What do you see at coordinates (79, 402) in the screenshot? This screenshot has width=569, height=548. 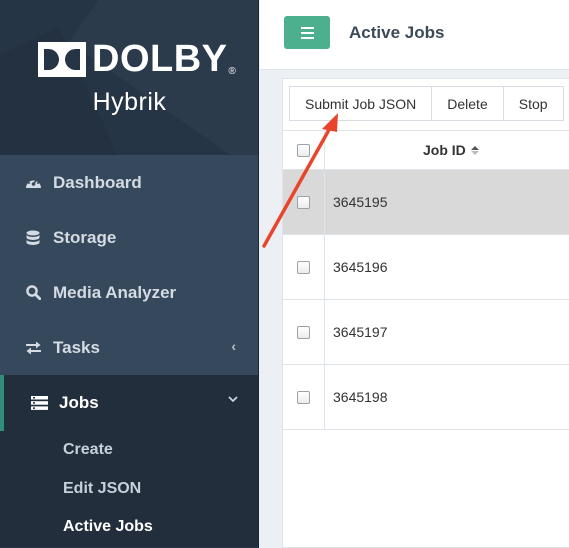 I see `sidebar-item-label: Jobs` at bounding box center [79, 402].